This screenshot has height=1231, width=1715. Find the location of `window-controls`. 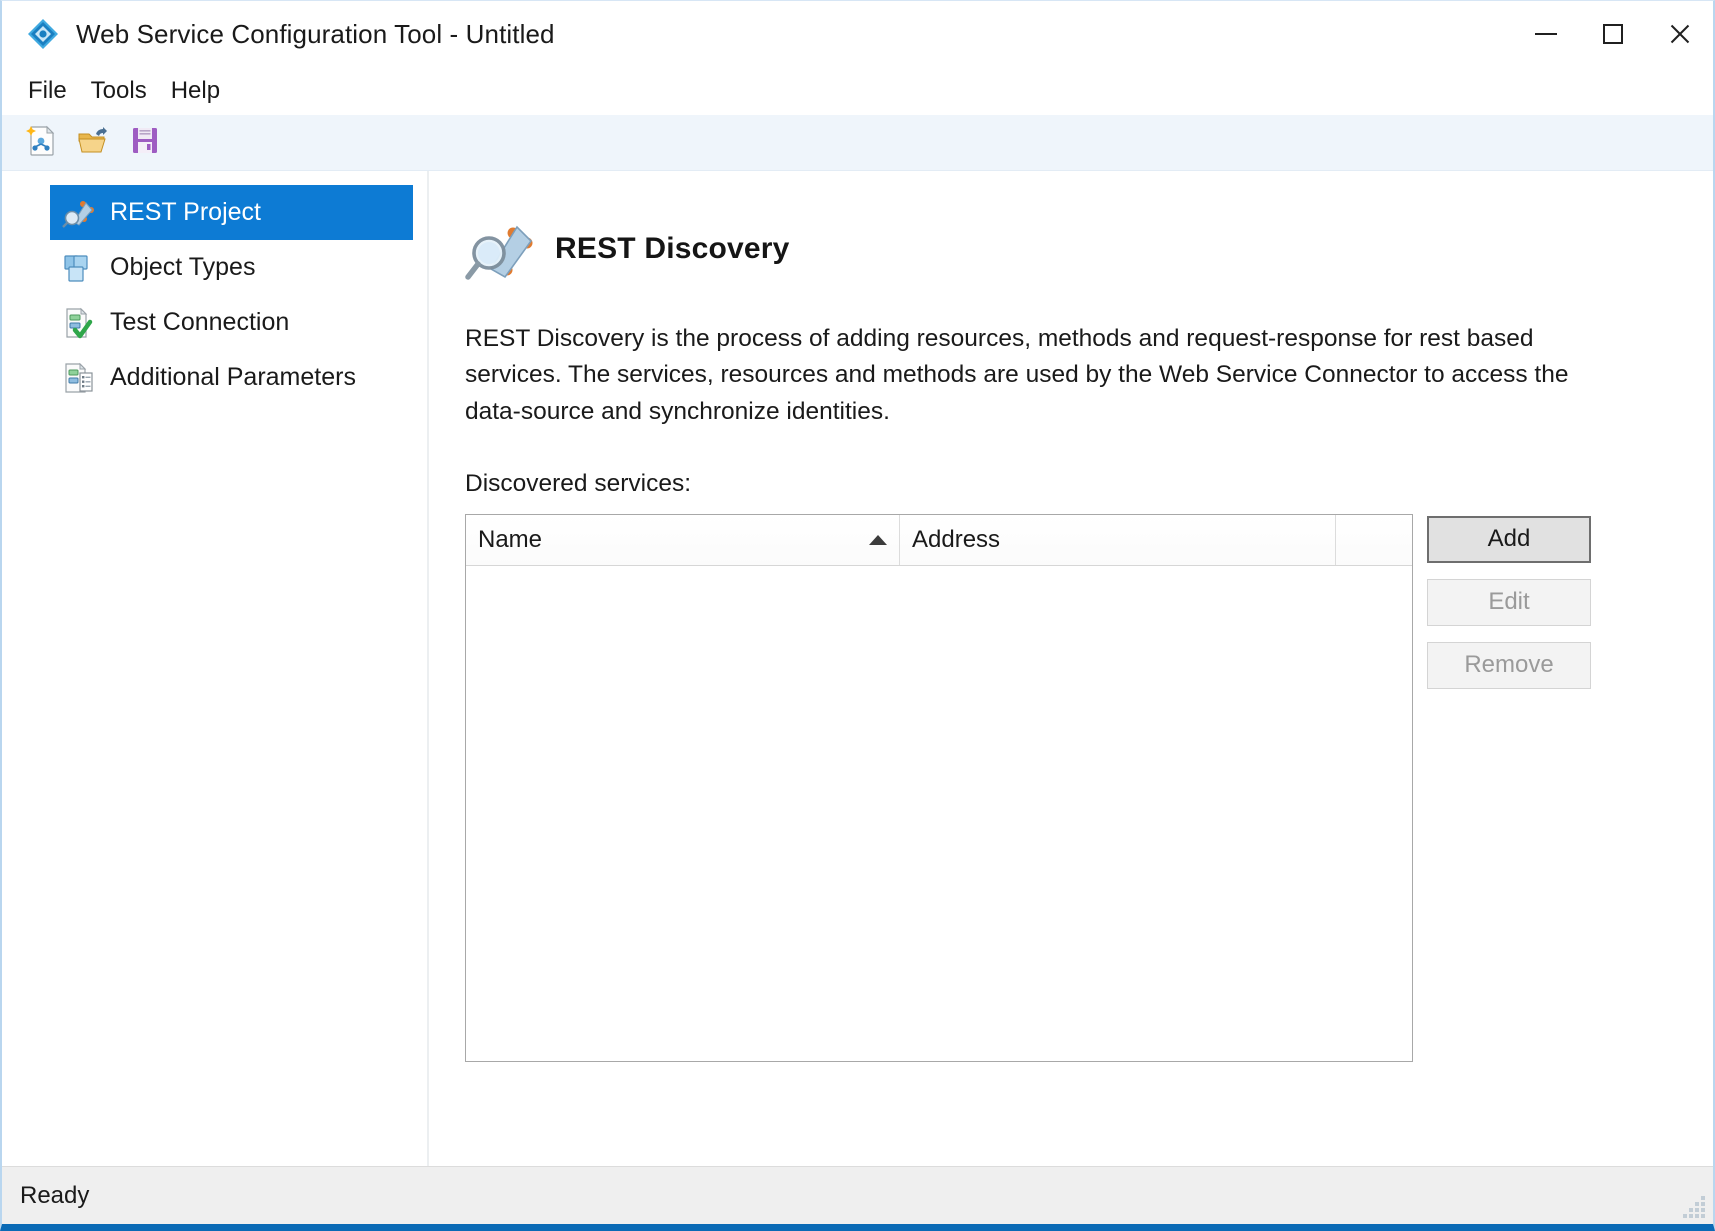

window-controls is located at coordinates (1612, 34).